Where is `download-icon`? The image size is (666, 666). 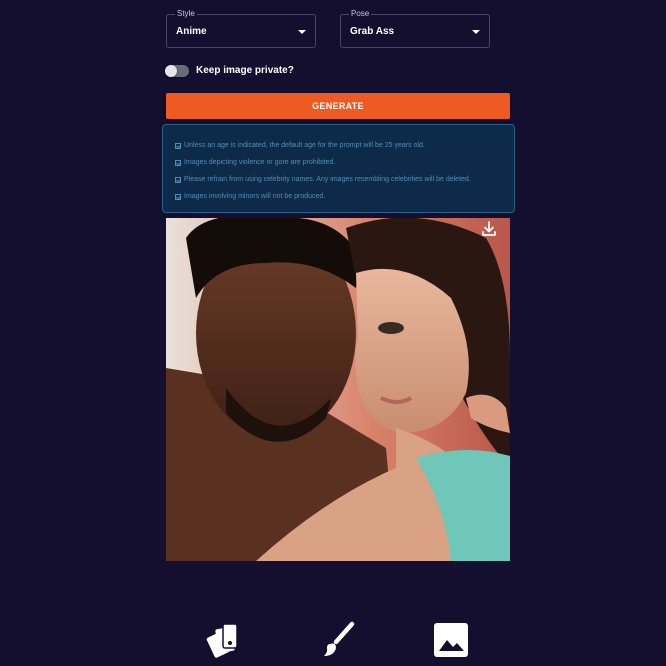 download-icon is located at coordinates (489, 229).